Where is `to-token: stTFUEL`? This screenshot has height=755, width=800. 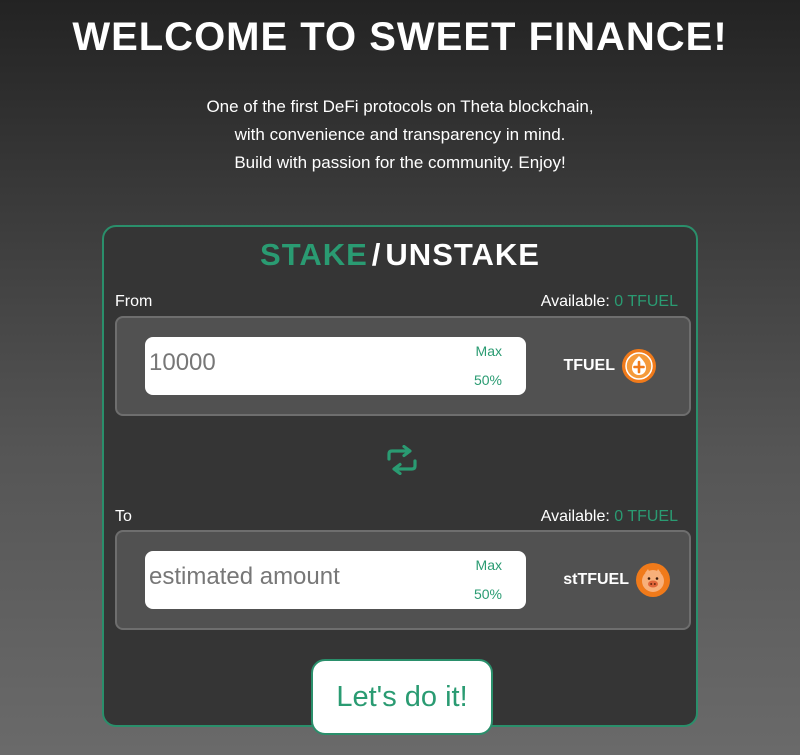 to-token: stTFUEL is located at coordinates (617, 580).